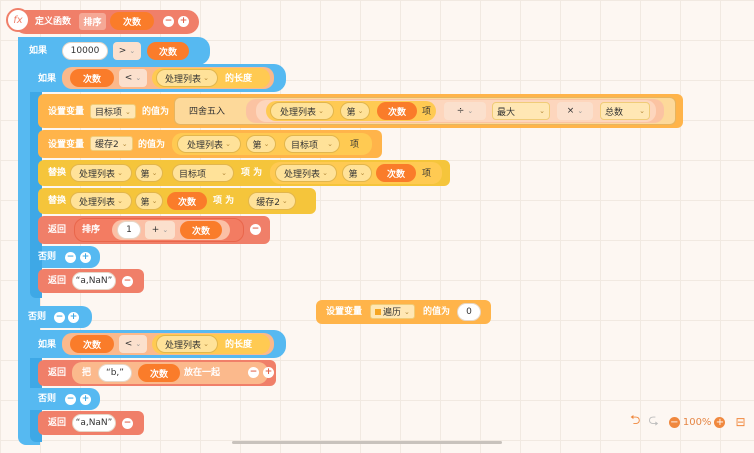 The height and width of the screenshot is (453, 754). I want to click on var-name: 遍历, so click(392, 313).